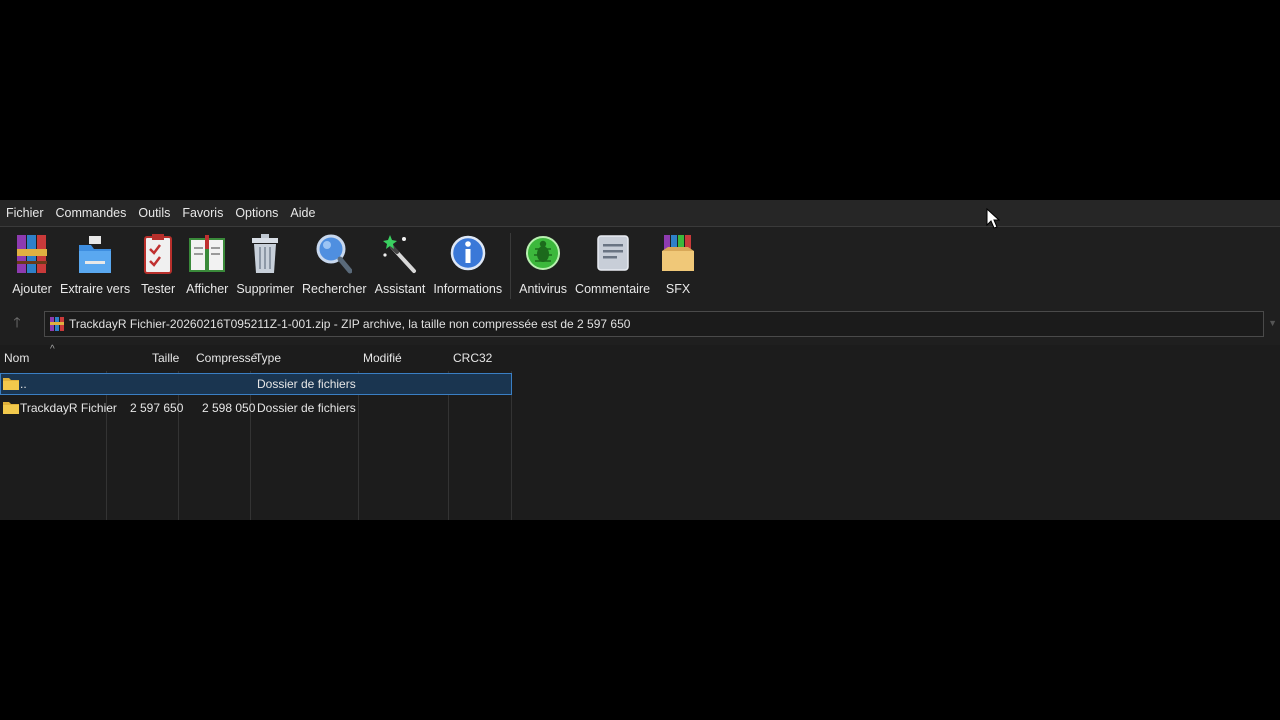  Describe the element at coordinates (678, 254) in the screenshot. I see `sfx-box-icon` at that location.